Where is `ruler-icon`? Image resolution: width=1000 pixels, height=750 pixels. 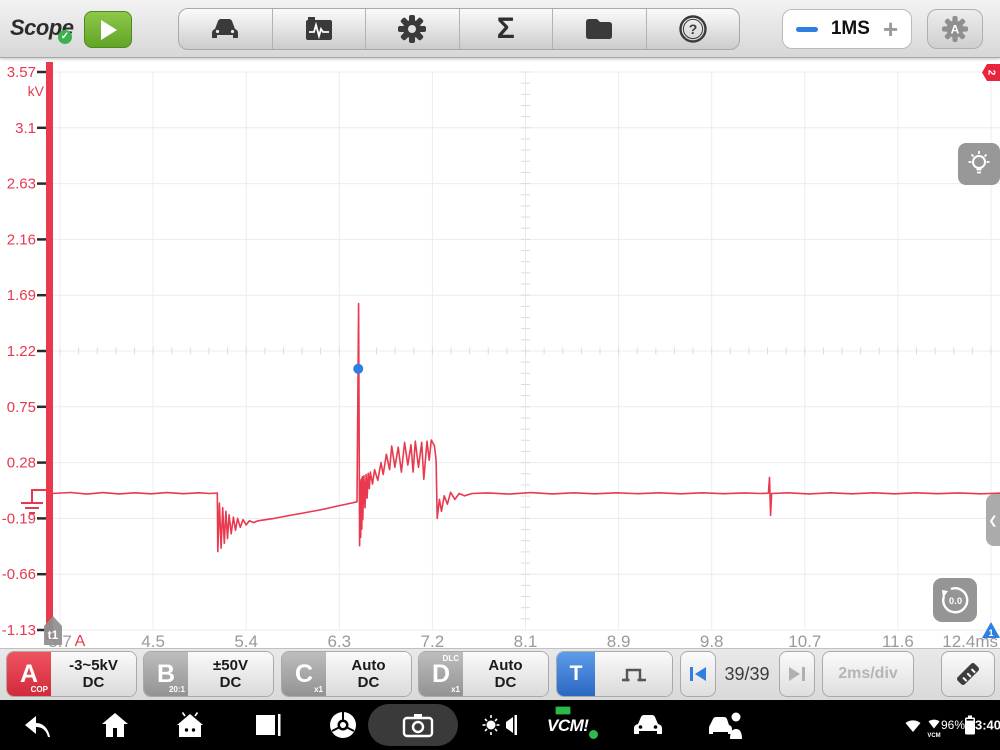
ruler-icon is located at coordinates (968, 674).